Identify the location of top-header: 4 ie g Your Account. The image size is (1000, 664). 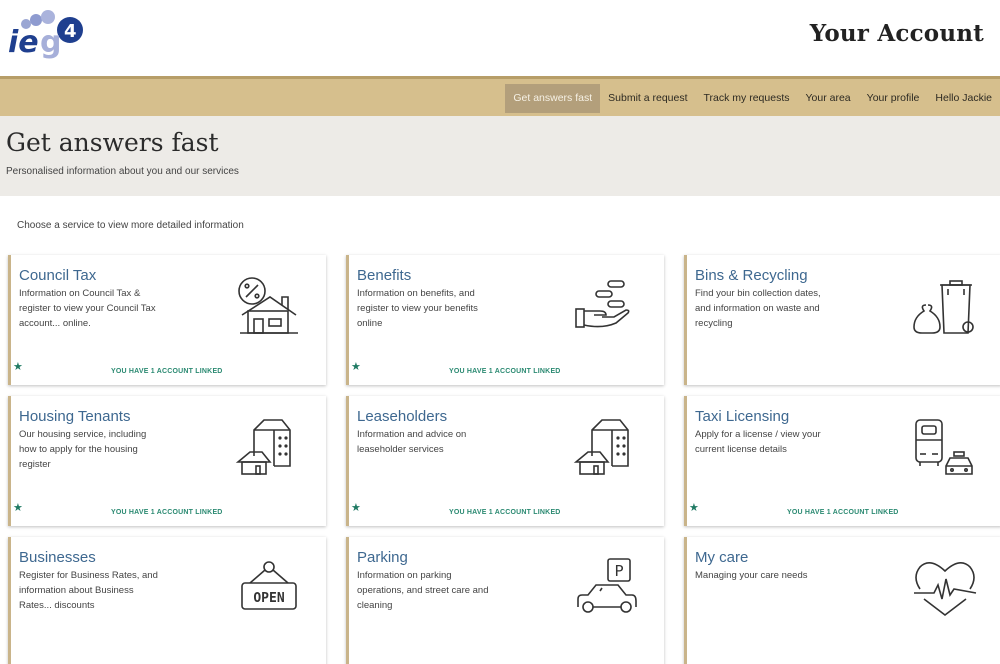
(500, 38).